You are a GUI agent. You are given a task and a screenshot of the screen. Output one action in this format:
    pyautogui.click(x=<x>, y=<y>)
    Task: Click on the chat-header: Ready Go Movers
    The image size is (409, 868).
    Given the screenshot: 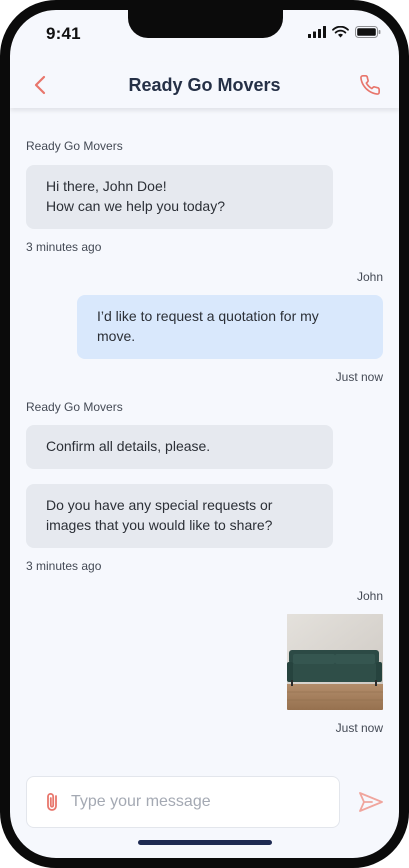 What is the action you would take?
    pyautogui.click(x=204, y=85)
    